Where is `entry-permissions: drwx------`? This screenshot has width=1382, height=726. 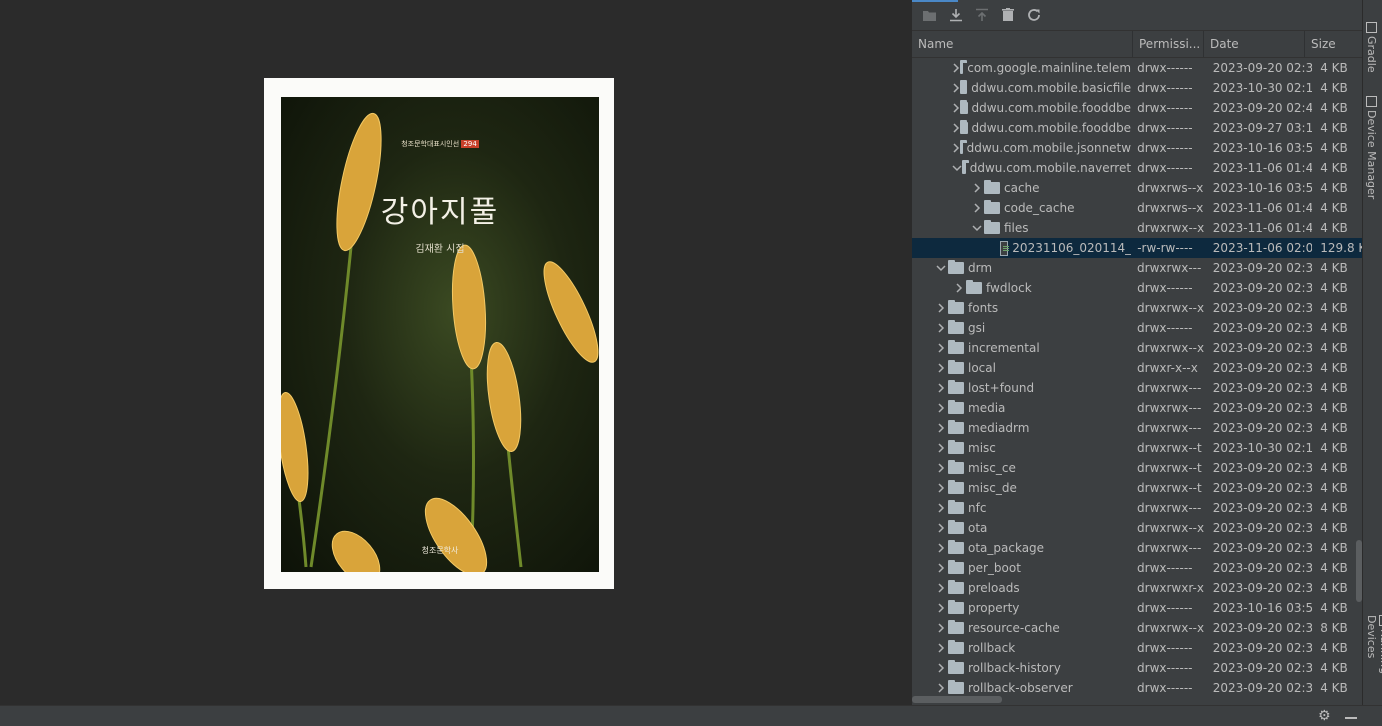
entry-permissions: drwx------ is located at coordinates (1169, 148).